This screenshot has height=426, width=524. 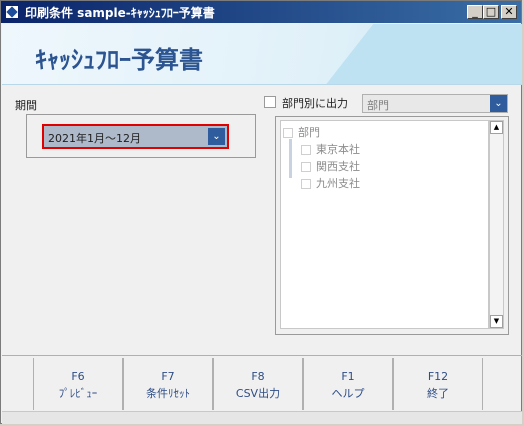 What do you see at coordinates (258, 376) in the screenshot?
I see `function-key-code: F8` at bounding box center [258, 376].